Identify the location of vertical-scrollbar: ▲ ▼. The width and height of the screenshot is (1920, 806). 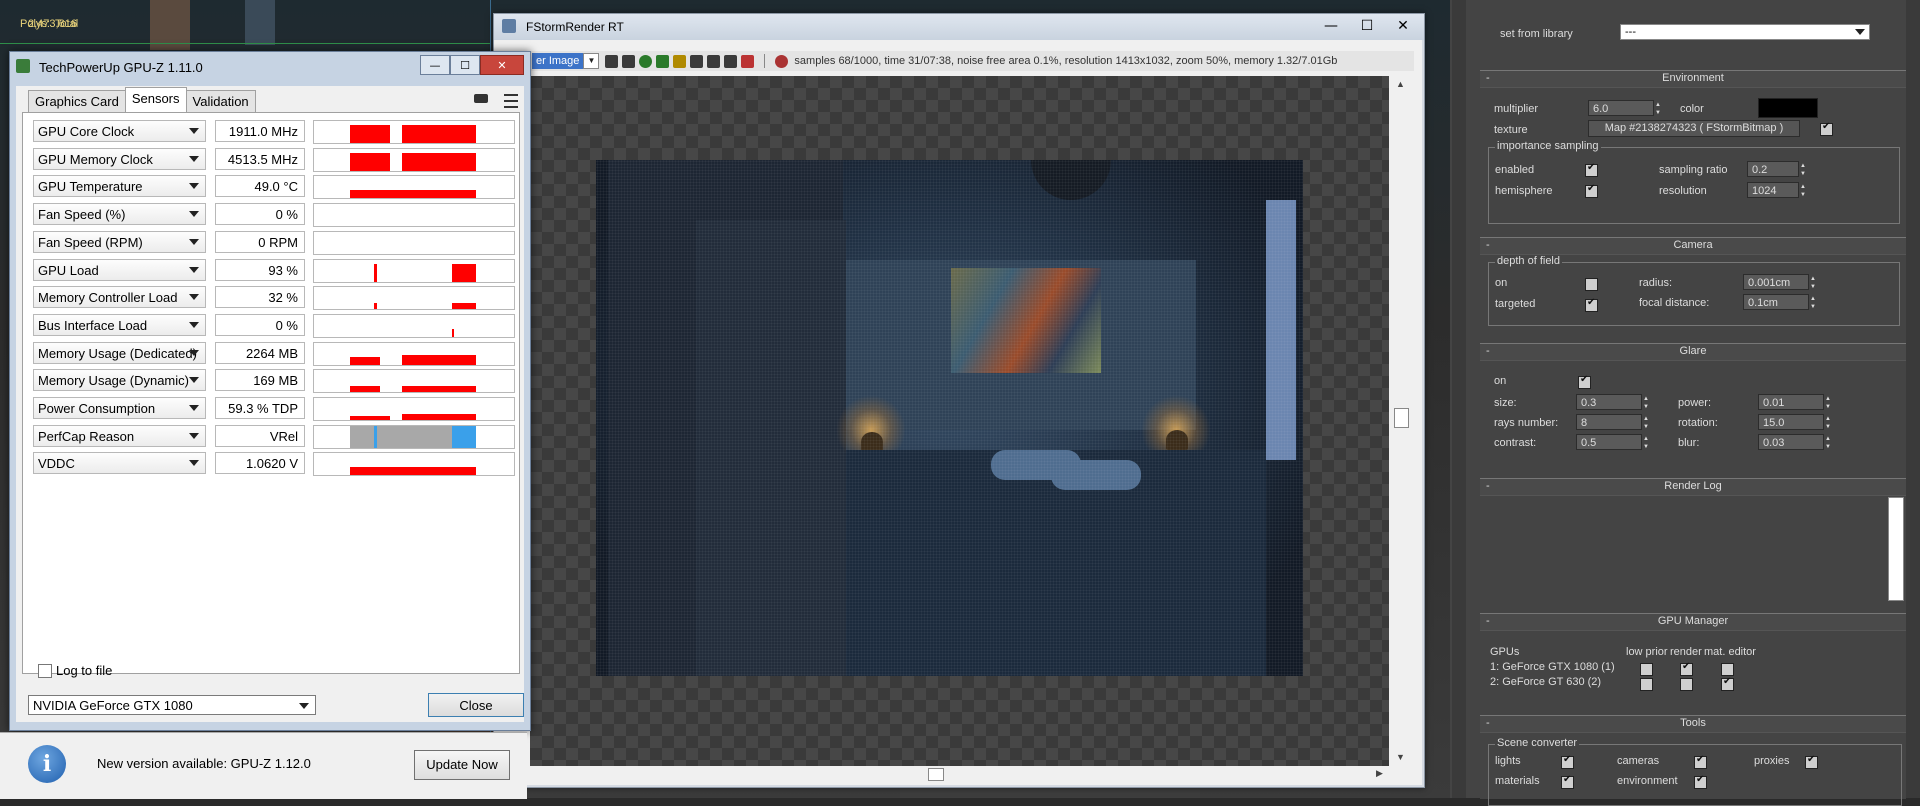
(1401, 421).